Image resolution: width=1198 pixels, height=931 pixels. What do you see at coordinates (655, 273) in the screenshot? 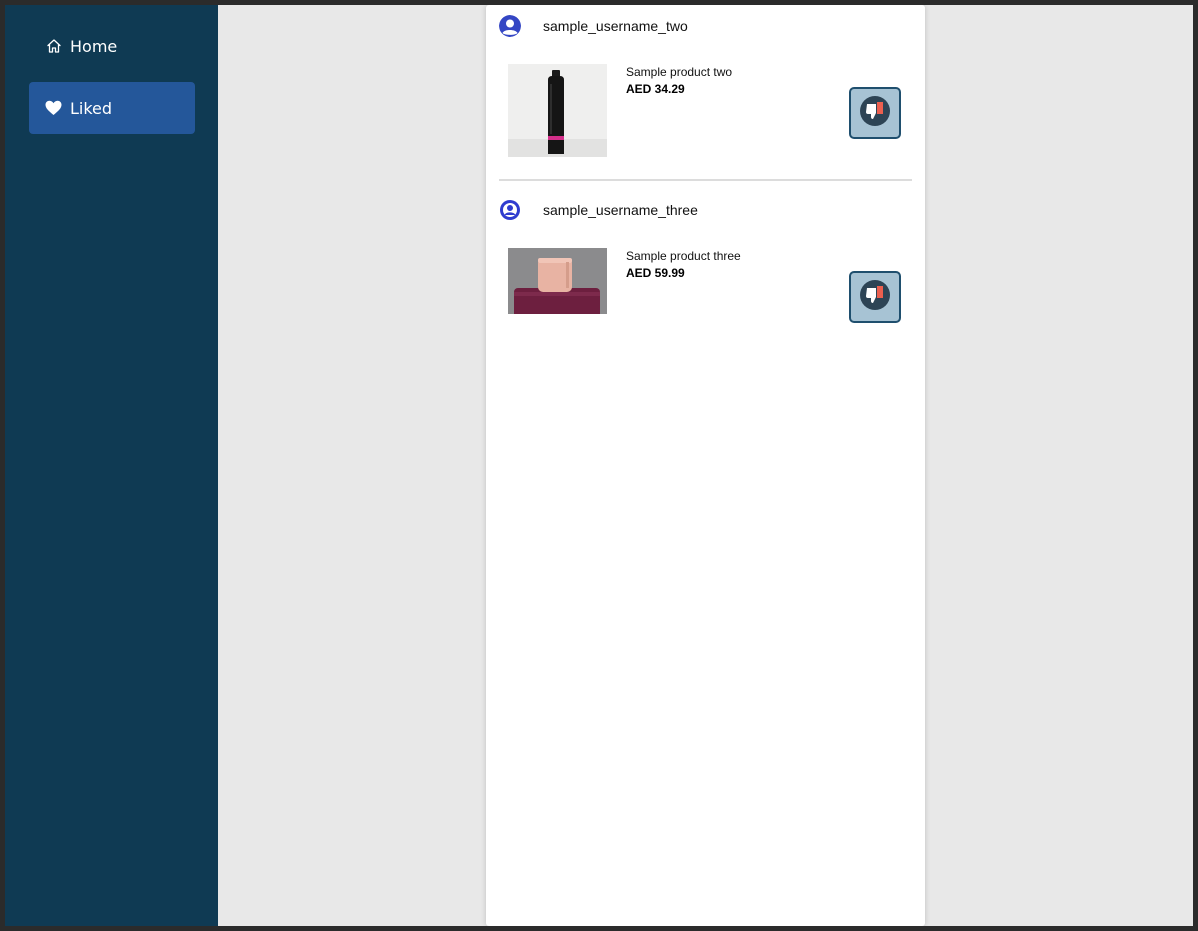
I see `product-price: AED 59.99` at bounding box center [655, 273].